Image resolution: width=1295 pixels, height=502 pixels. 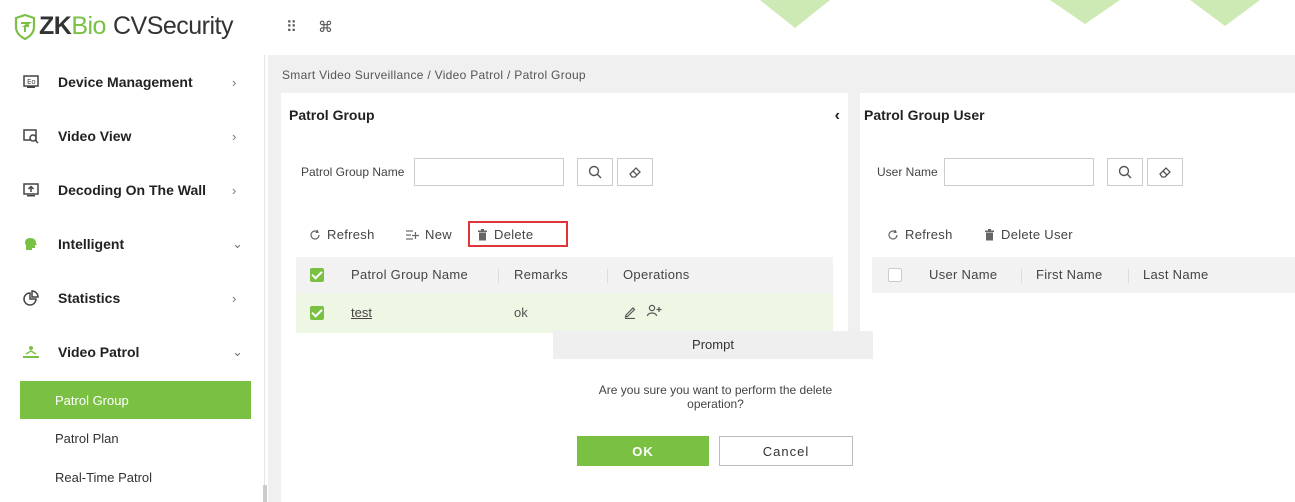 I want to click on sidebar-subitem-patrol-group: Patrol Group, so click(x=135, y=400).